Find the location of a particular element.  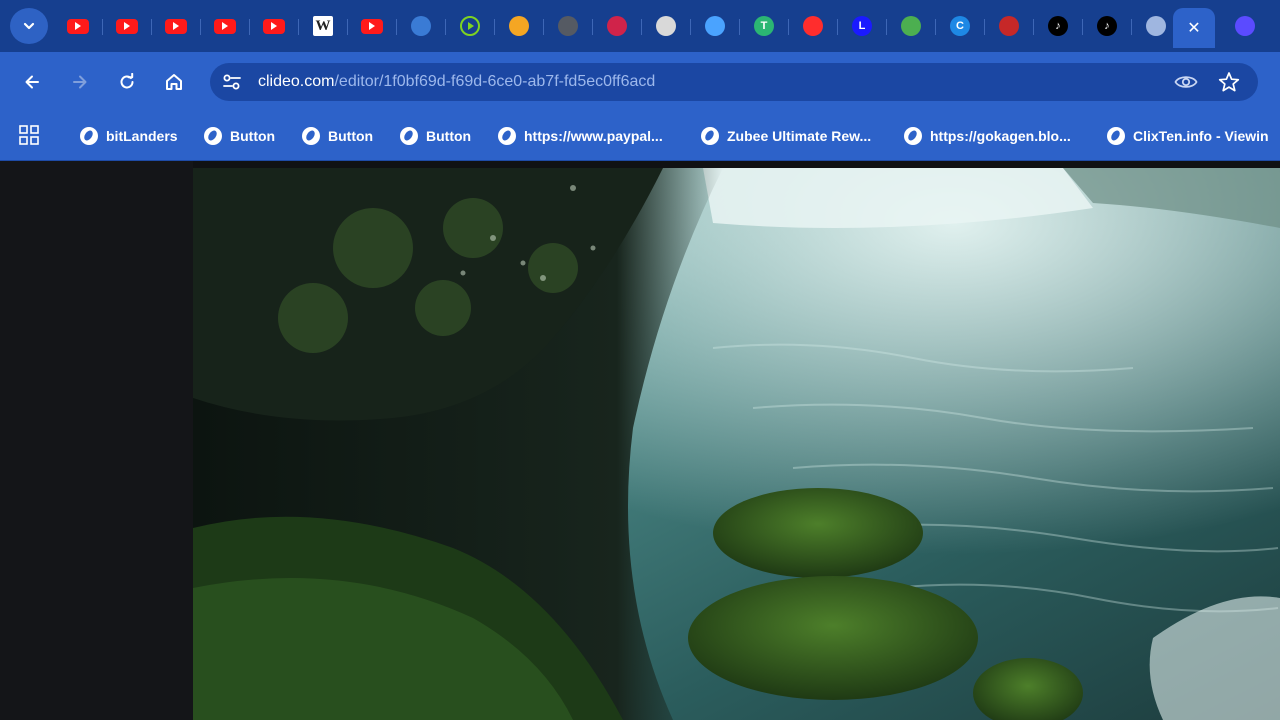

arrow-left-icon is located at coordinates (32, 82).